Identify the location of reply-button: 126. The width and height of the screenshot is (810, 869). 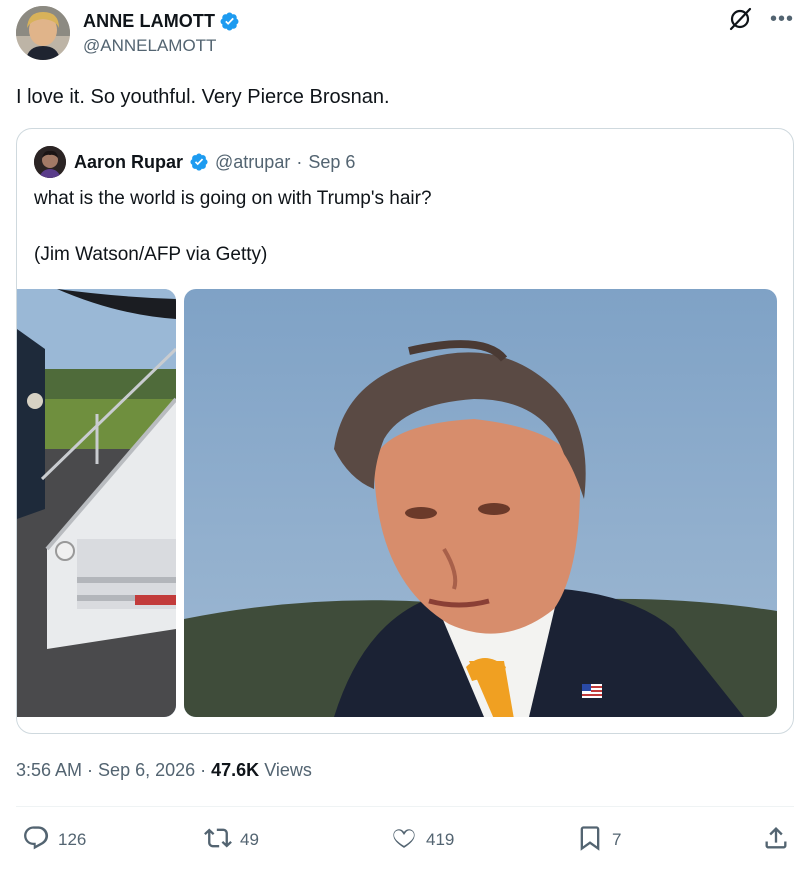
(54, 840).